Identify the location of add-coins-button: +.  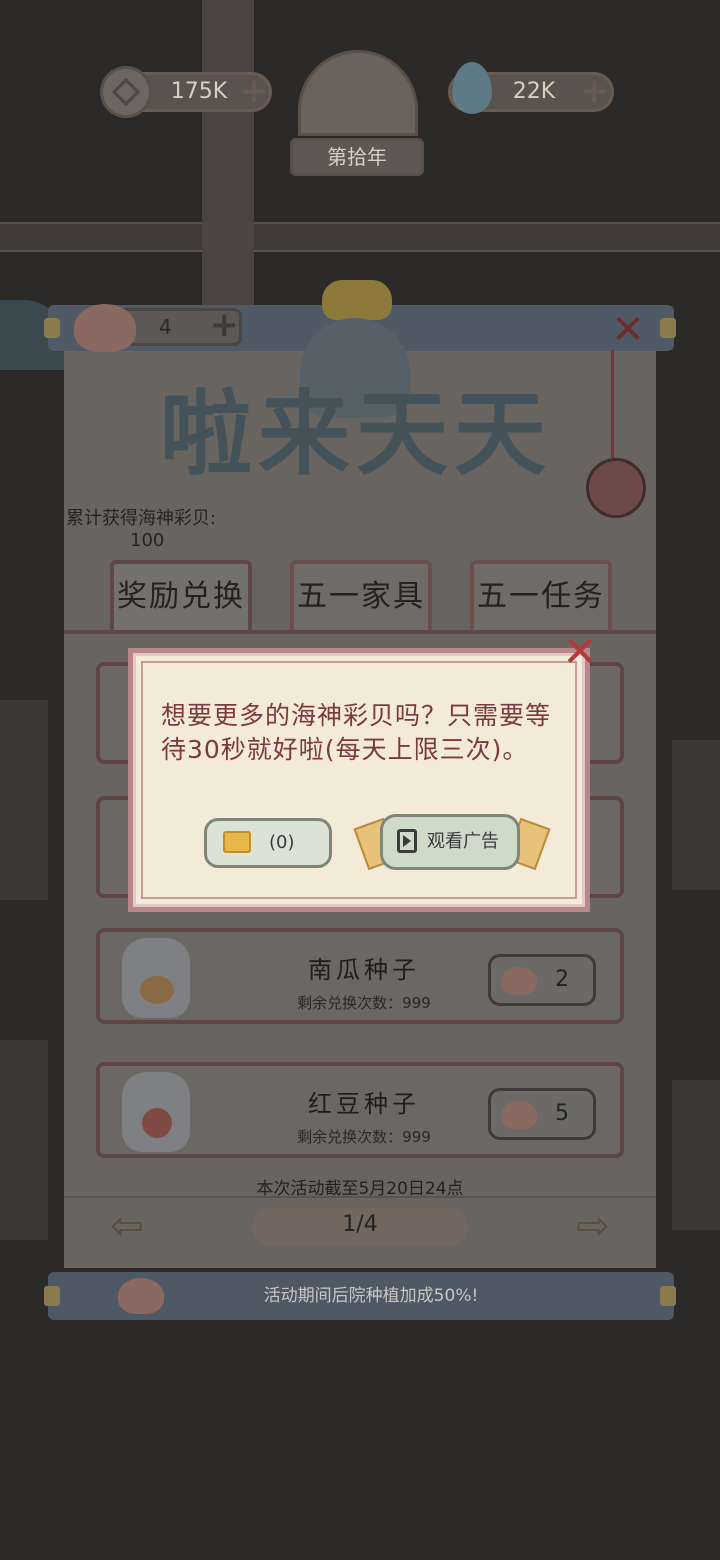
(254, 91).